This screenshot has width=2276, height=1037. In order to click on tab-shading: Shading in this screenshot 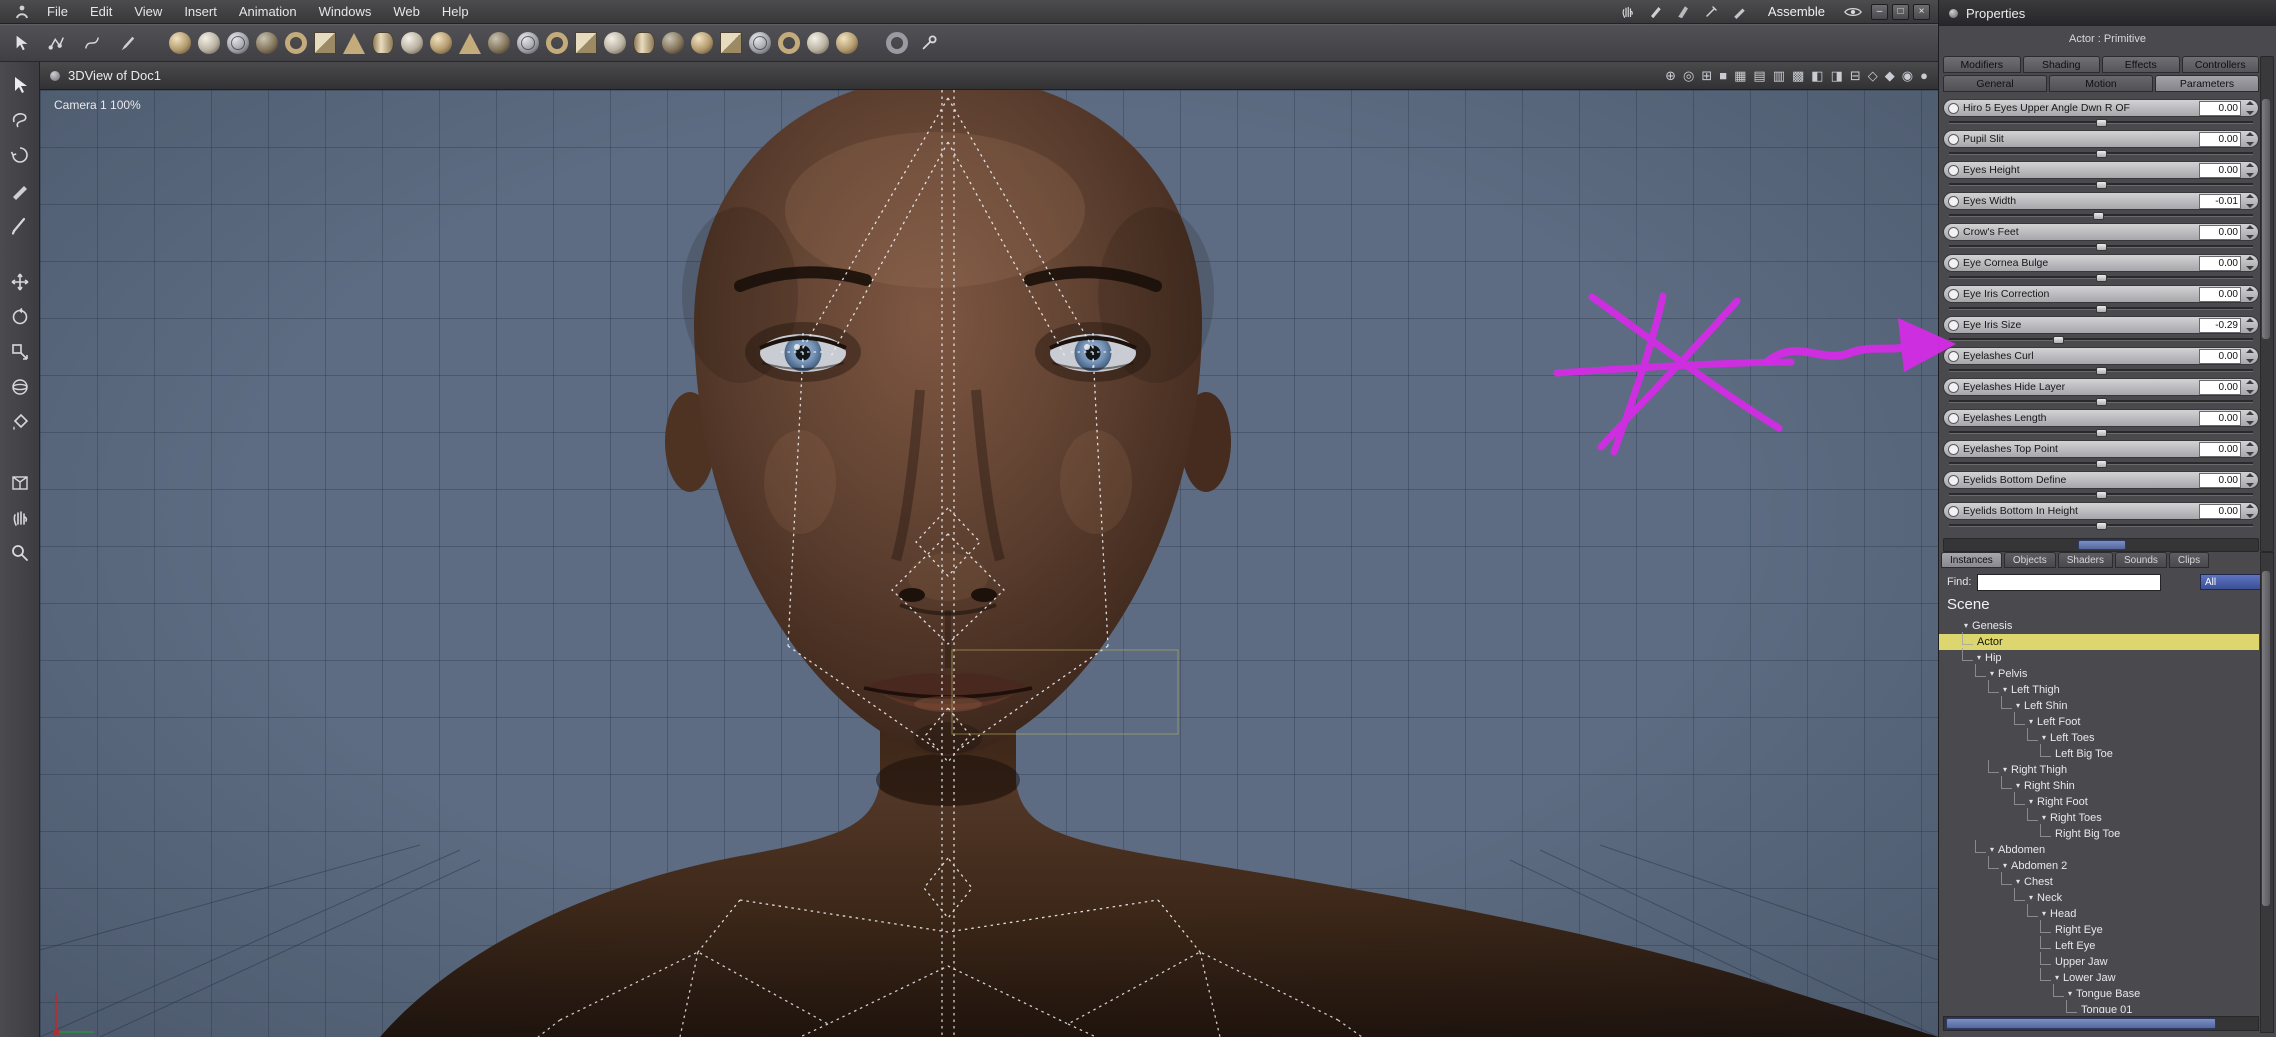, I will do `click(2061, 64)`.